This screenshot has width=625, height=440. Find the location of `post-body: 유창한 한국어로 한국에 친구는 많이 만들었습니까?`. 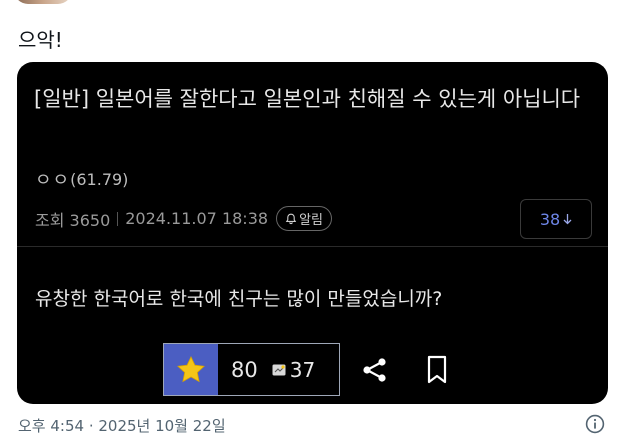

post-body: 유창한 한국어로 한국에 친구는 많이 만들었습니까? is located at coordinates (239, 299).